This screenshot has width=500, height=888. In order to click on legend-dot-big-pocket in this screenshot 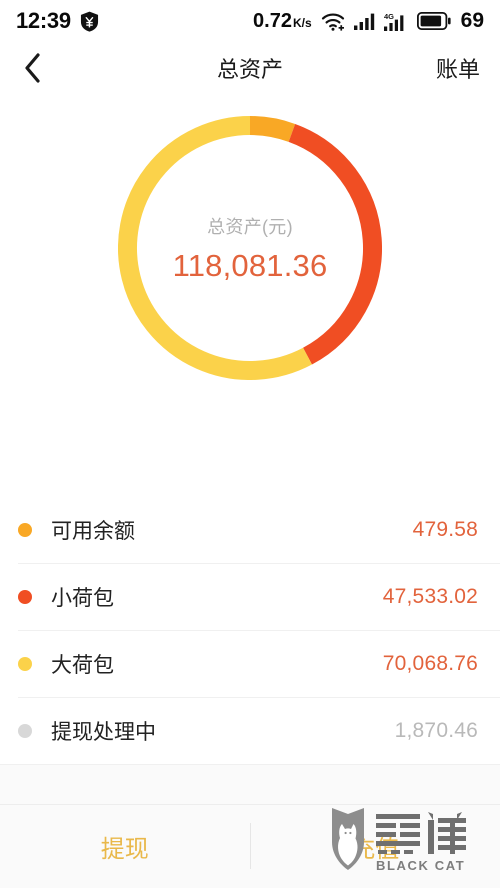, I will do `click(25, 663)`.